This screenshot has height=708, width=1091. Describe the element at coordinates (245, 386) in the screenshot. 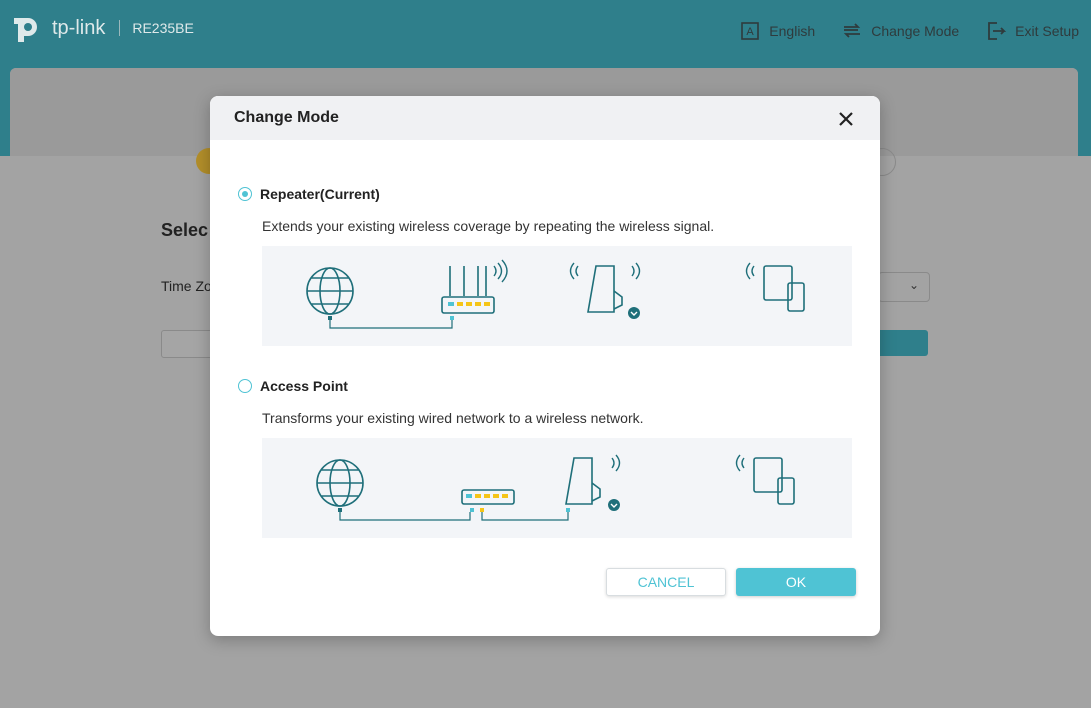

I see `access-point-radio` at that location.